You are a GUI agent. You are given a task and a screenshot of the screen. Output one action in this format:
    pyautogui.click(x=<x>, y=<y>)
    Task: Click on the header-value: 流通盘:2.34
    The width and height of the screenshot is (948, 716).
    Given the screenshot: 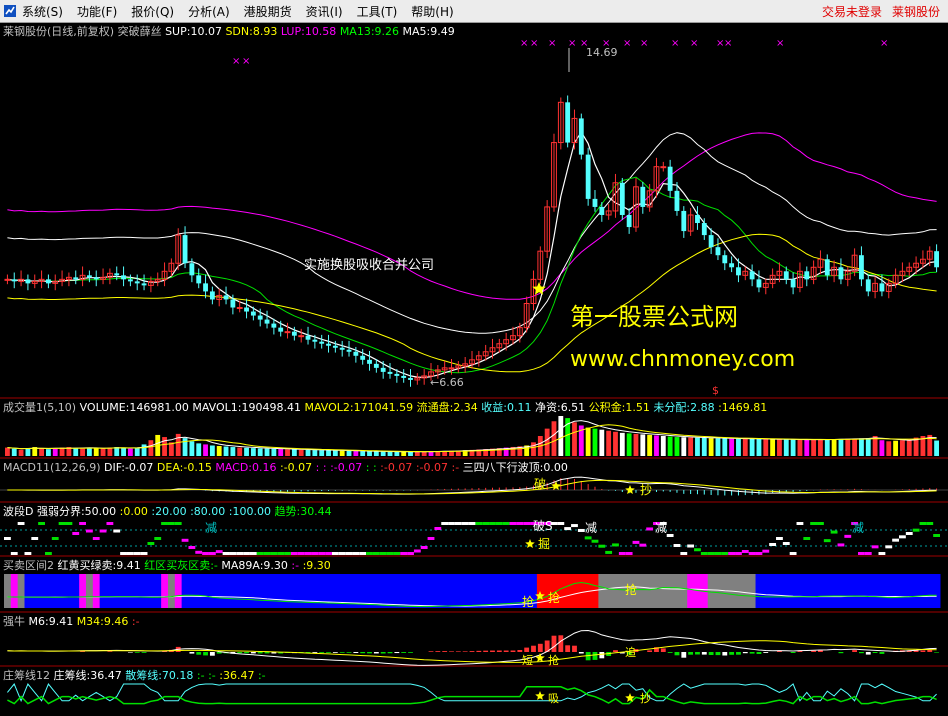 What is the action you would take?
    pyautogui.click(x=449, y=407)
    